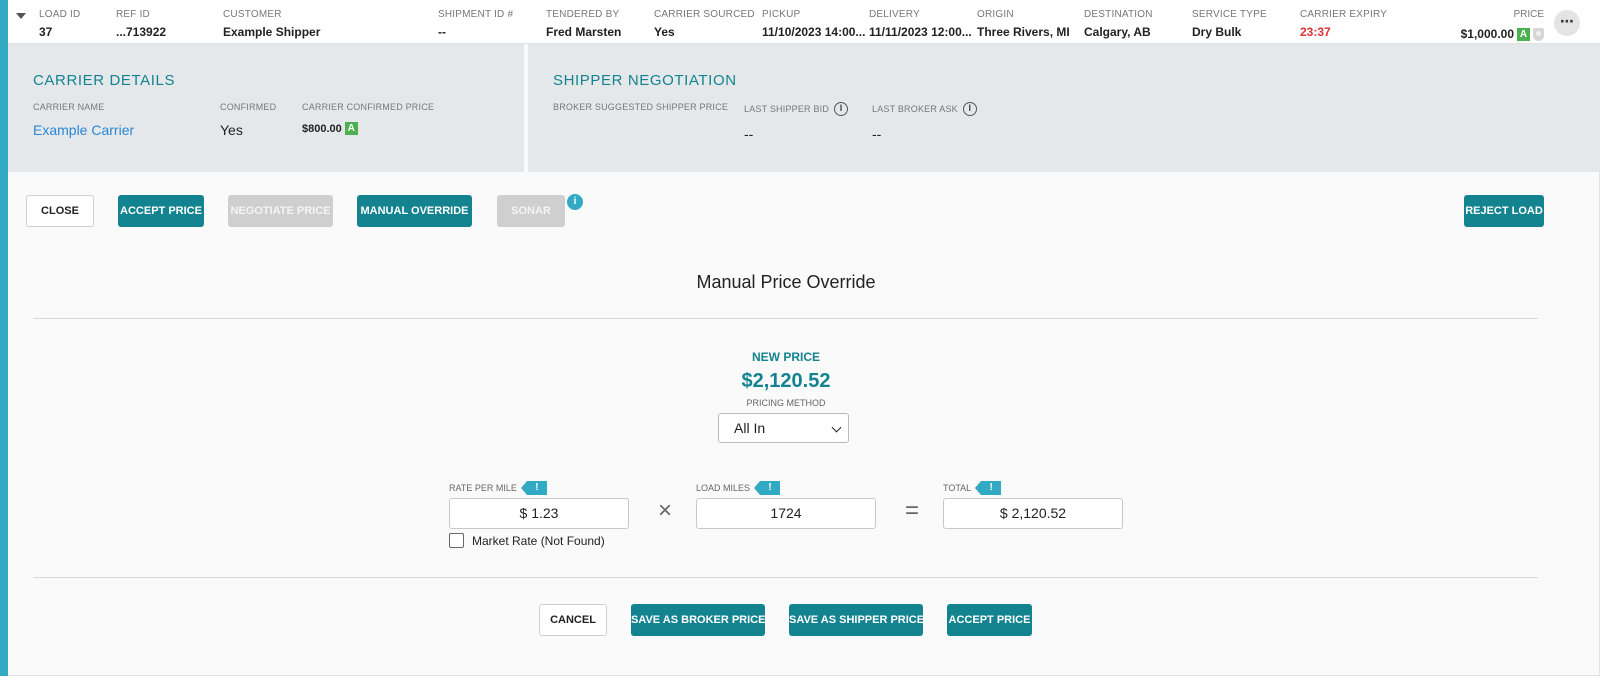 This screenshot has height=682, width=1600. What do you see at coordinates (74, 24) in the screenshot?
I see `summary-col-load-id: LOAD ID 37` at bounding box center [74, 24].